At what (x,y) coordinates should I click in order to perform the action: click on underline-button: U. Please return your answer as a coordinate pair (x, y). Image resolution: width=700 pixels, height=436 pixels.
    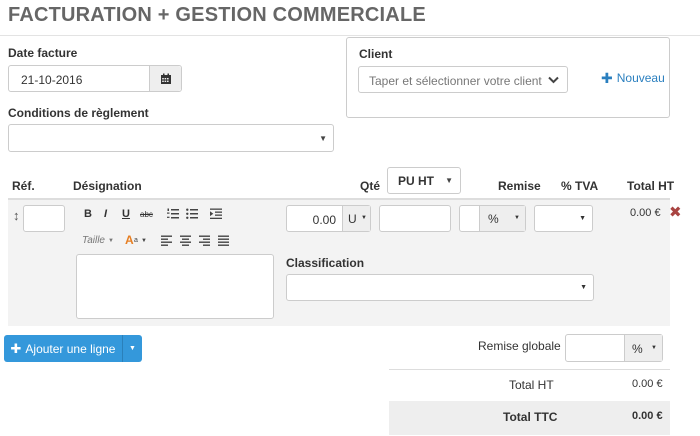
    Looking at the image, I should click on (126, 214).